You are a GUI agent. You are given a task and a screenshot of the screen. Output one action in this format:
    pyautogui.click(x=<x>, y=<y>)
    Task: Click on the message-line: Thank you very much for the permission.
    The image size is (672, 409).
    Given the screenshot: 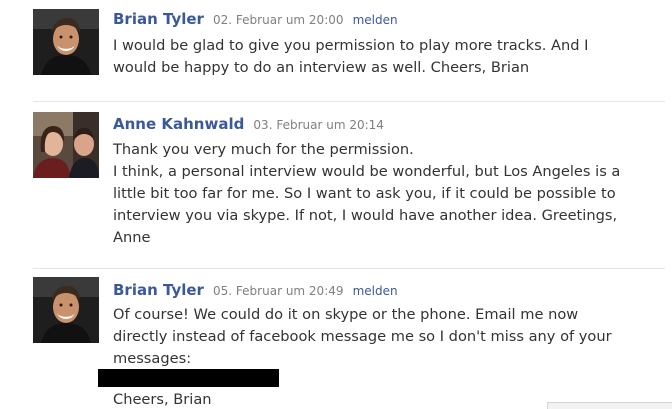 What is the action you would take?
    pyautogui.click(x=263, y=149)
    